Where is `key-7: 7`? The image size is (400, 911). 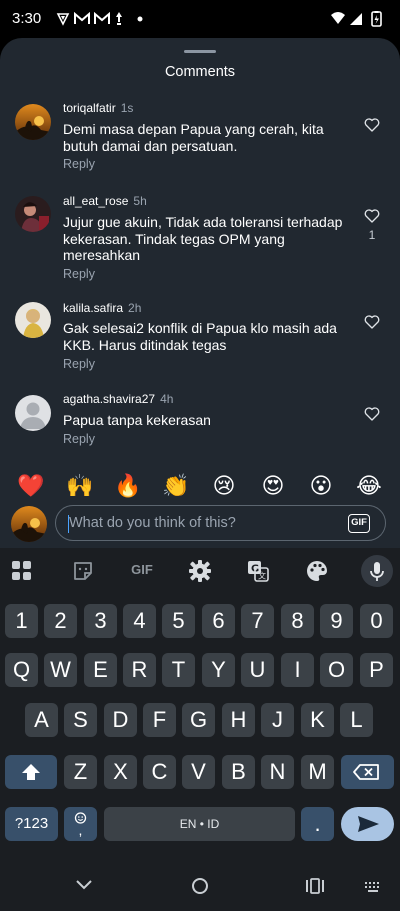 key-7: 7 is located at coordinates (257, 621).